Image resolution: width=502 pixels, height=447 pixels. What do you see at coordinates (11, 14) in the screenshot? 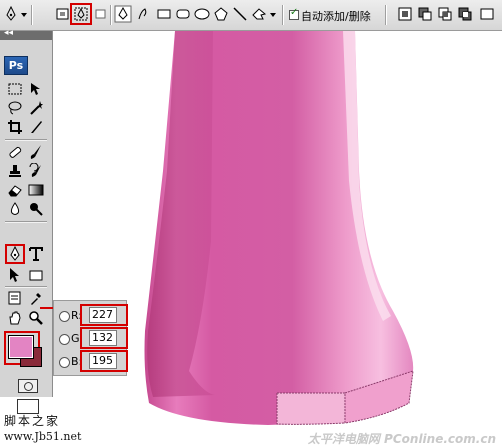
I see `pen-preset-icon` at bounding box center [11, 14].